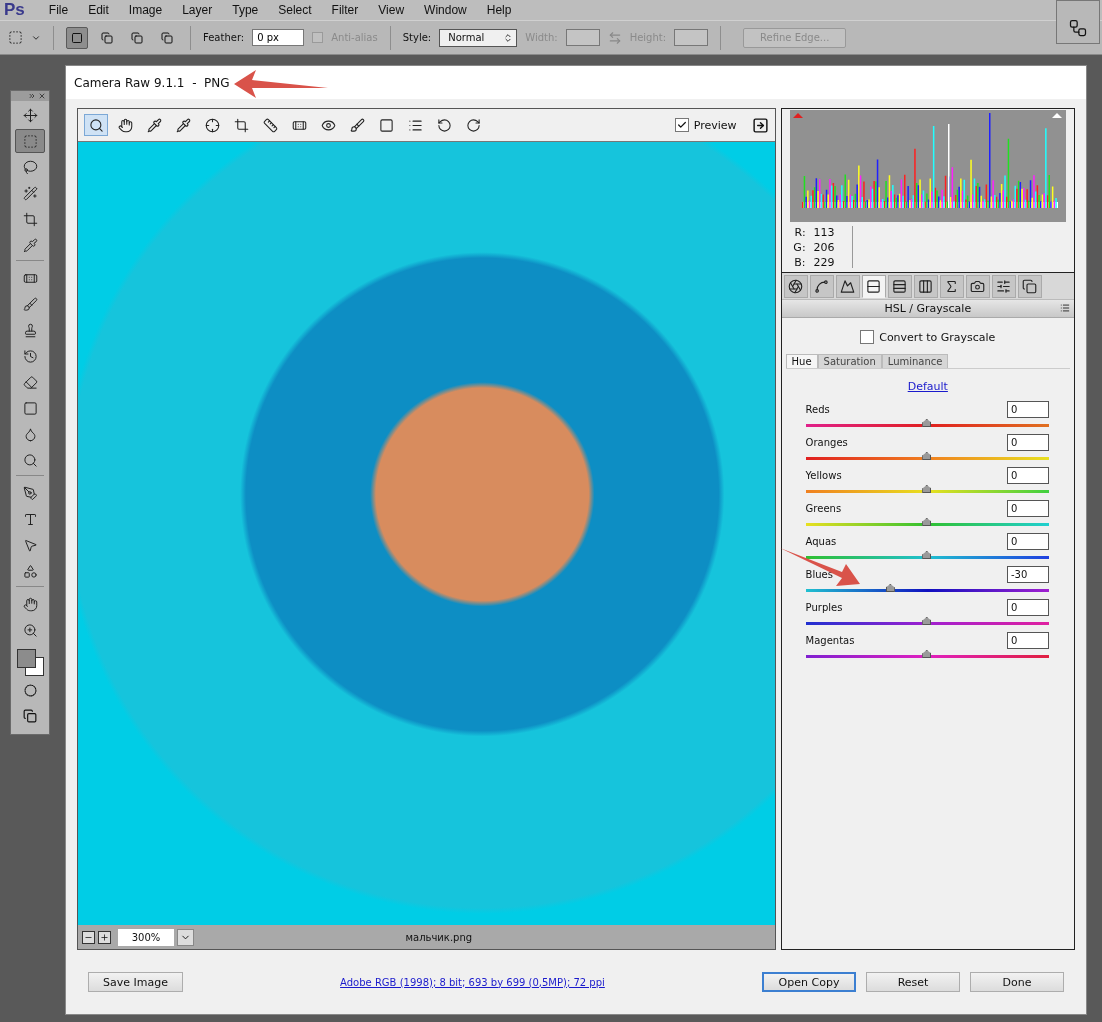 The height and width of the screenshot is (1022, 1102). What do you see at coordinates (30, 356) in the screenshot?
I see `history-brush-icon` at bounding box center [30, 356].